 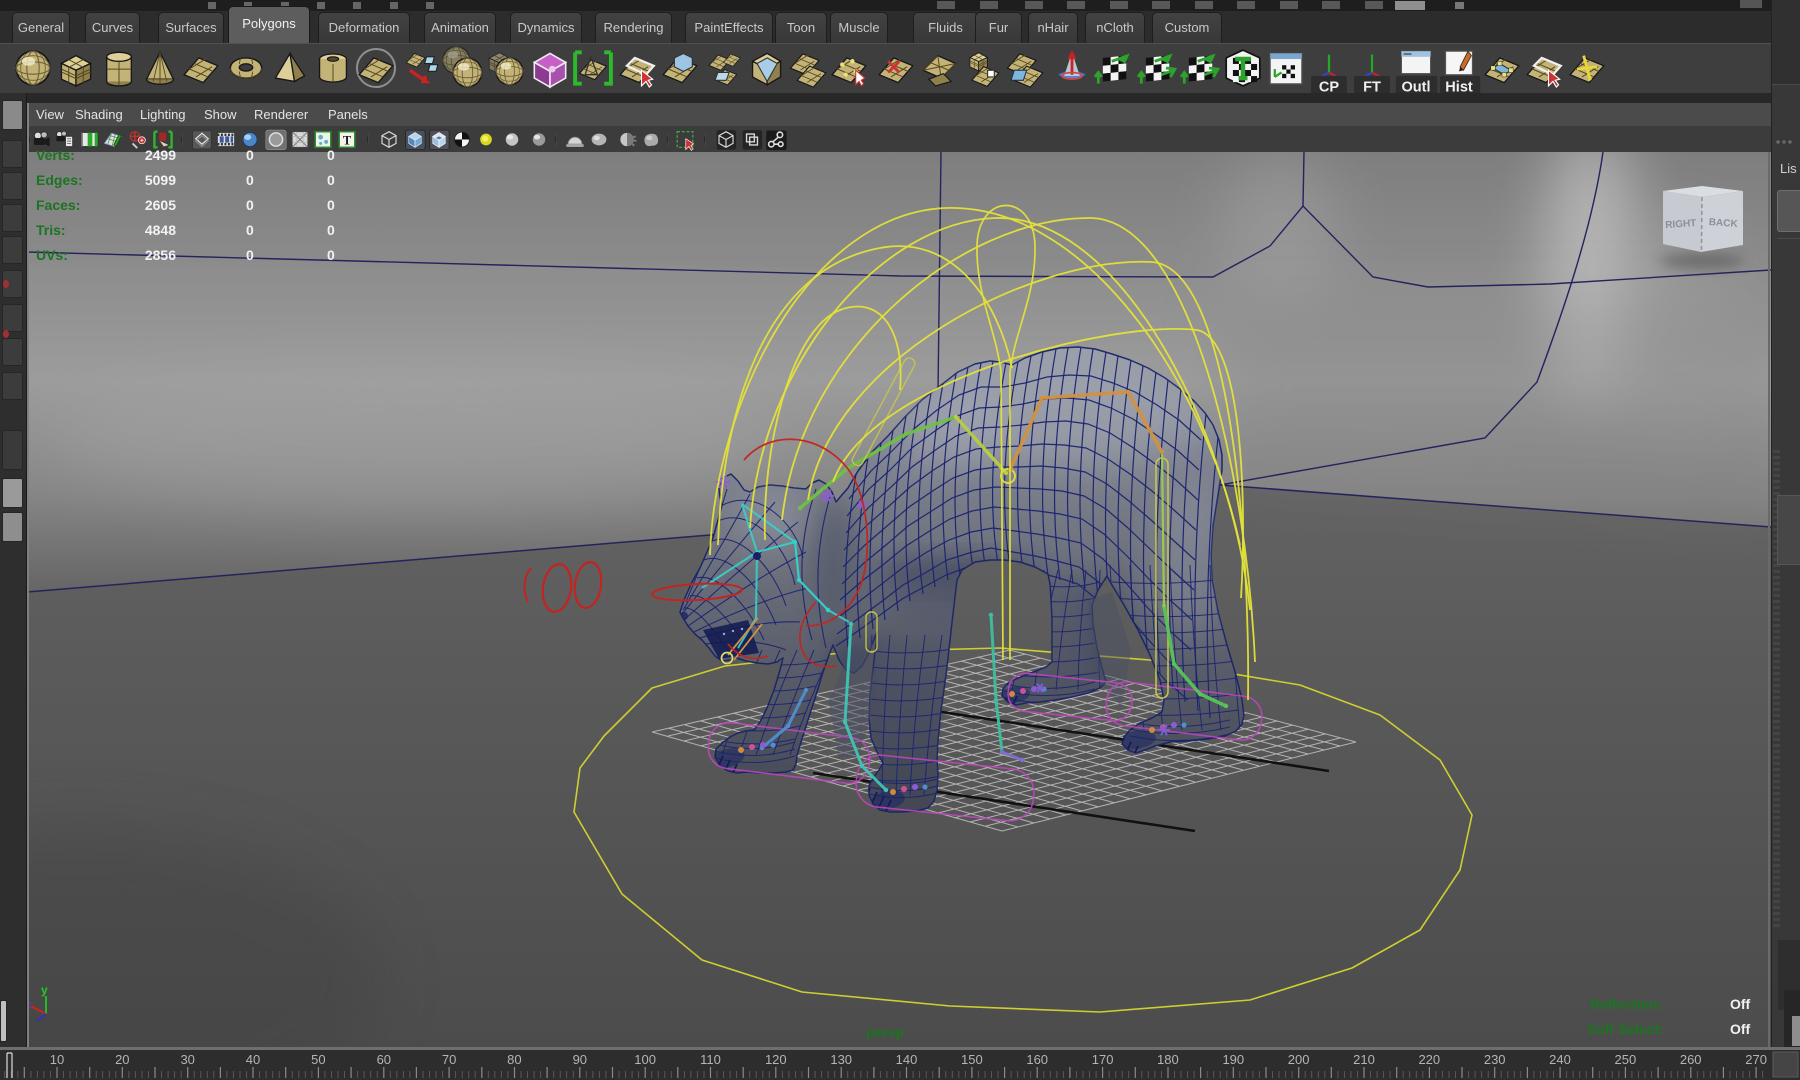 I want to click on svg-text: 180, so click(x=1168, y=1059).